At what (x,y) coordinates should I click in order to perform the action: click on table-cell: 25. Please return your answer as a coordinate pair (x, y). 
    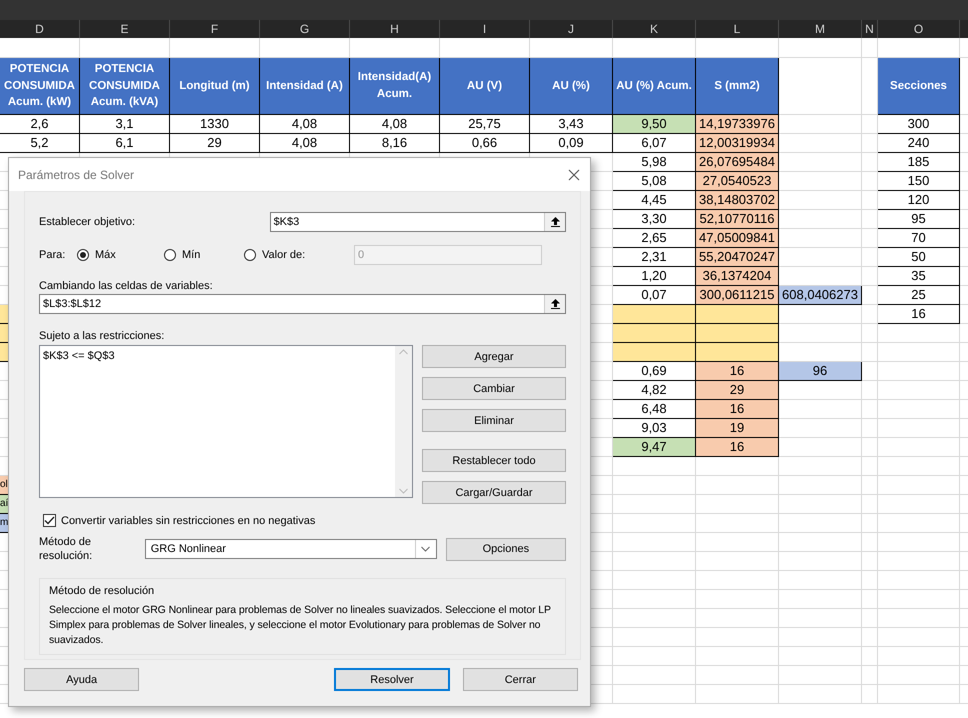
    Looking at the image, I should click on (919, 295).